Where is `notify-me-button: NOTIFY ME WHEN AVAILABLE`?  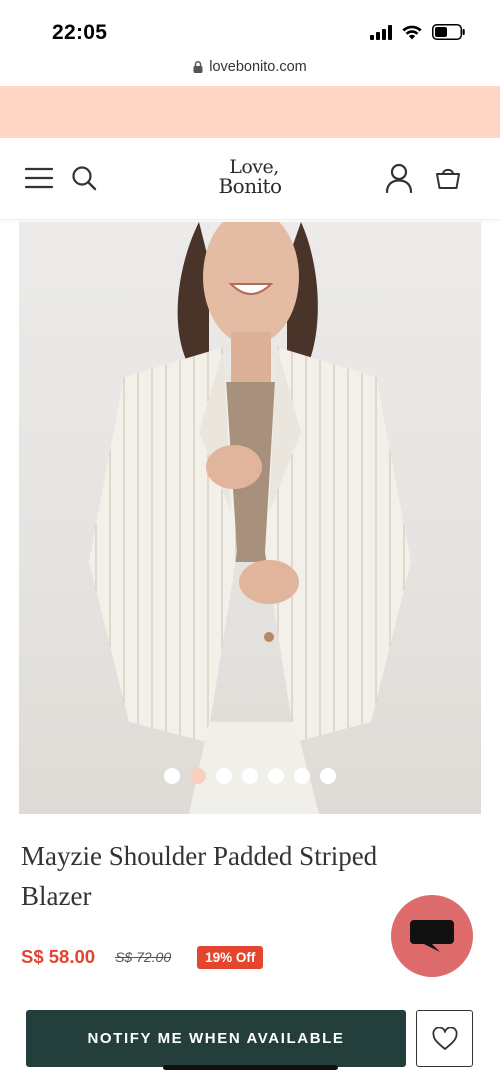
notify-me-button: NOTIFY ME WHEN AVAILABLE is located at coordinates (216, 1038).